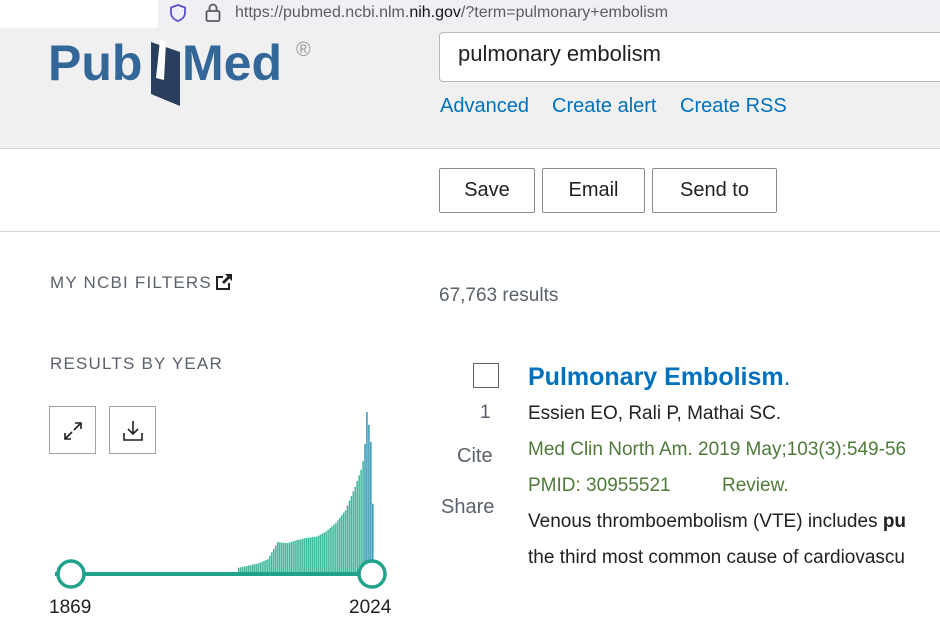  What do you see at coordinates (213, 13) in the screenshot?
I see `lock-icon` at bounding box center [213, 13].